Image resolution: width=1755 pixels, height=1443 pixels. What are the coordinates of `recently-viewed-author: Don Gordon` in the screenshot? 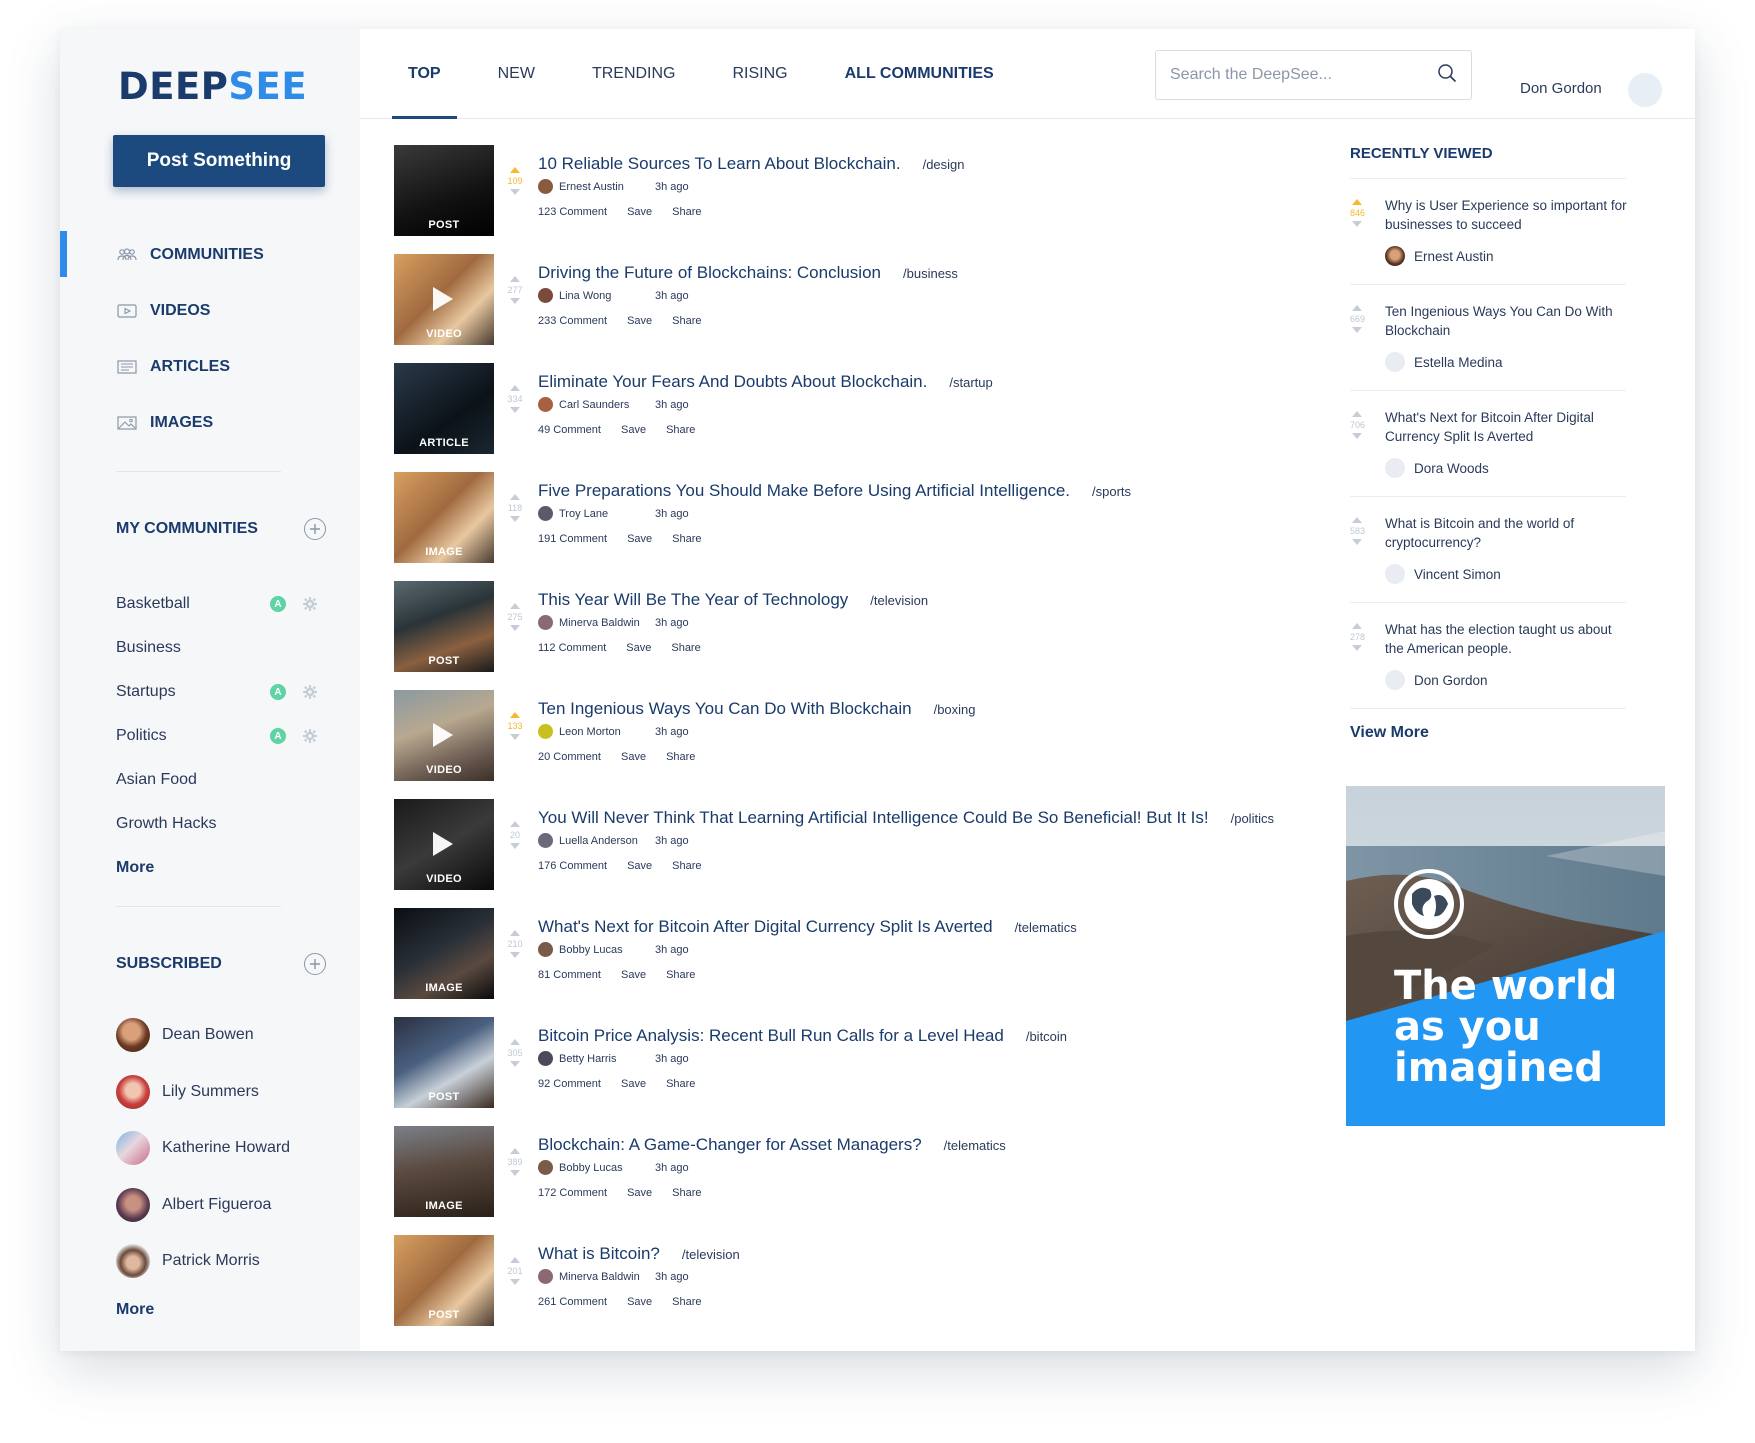 It's located at (1436, 680).